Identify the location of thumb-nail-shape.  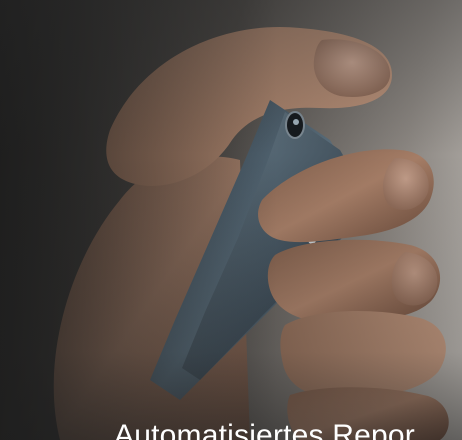
(352, 68).